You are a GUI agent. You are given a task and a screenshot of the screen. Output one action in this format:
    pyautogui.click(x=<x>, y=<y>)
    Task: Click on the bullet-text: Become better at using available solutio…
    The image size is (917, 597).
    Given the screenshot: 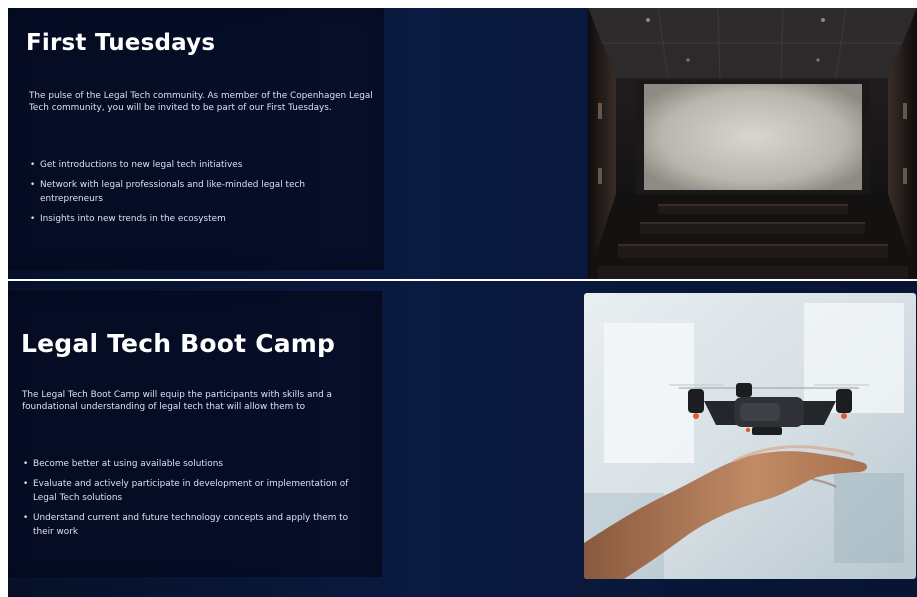 What is the action you would take?
    pyautogui.click(x=128, y=464)
    